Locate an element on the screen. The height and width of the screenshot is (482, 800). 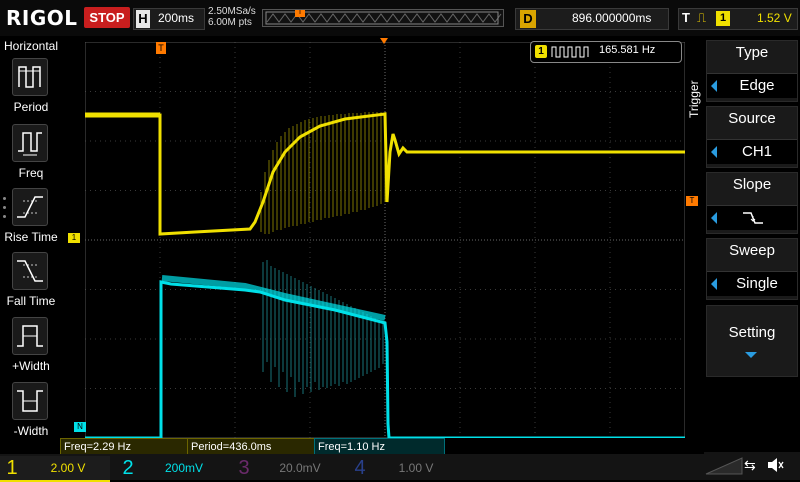
trigger-setting-button: Setting is located at coordinates (752, 341).